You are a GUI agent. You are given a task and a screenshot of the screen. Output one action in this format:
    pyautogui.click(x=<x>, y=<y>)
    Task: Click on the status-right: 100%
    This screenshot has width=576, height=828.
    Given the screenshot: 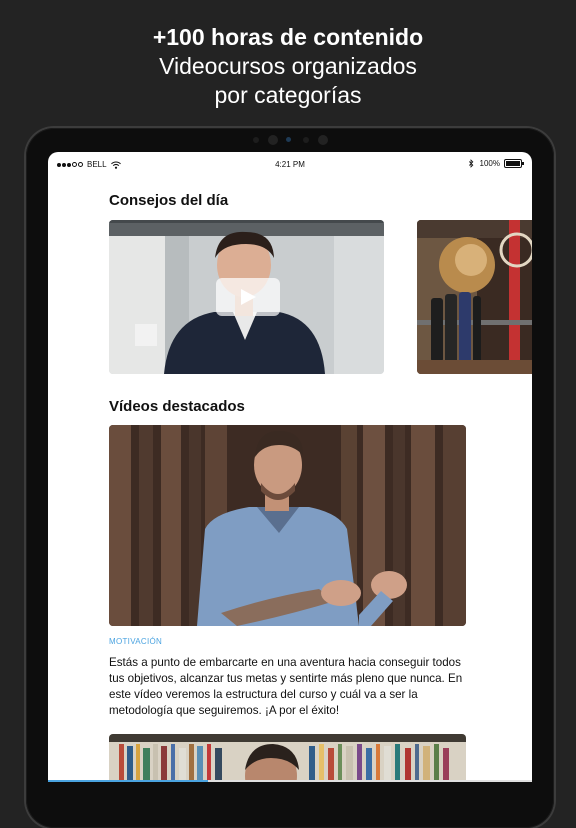 What is the action you would take?
    pyautogui.click(x=496, y=163)
    